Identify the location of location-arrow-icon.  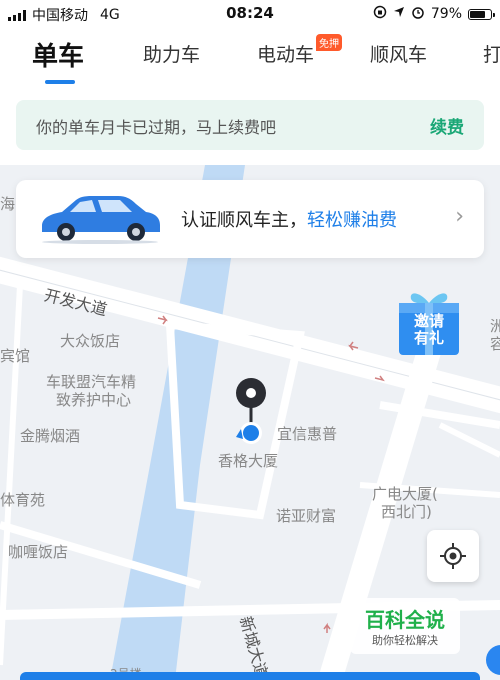
(399, 14).